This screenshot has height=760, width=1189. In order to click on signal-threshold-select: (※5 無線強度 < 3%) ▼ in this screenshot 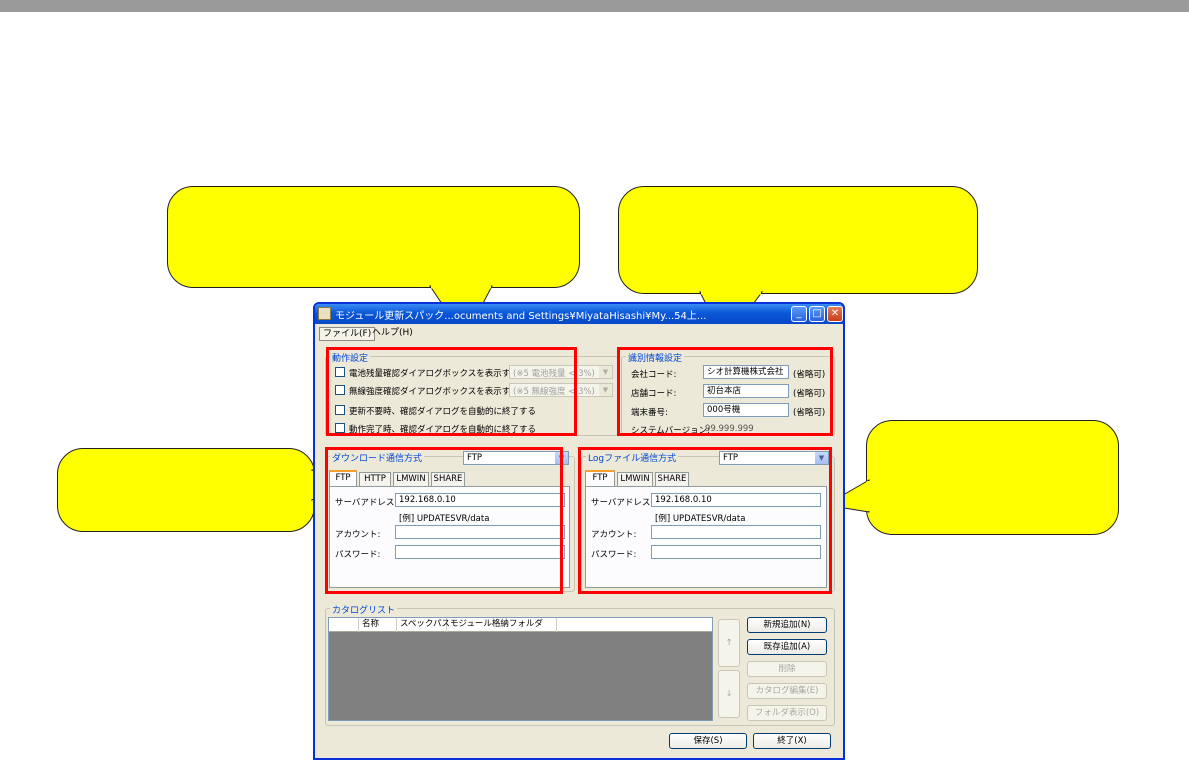, I will do `click(561, 390)`.